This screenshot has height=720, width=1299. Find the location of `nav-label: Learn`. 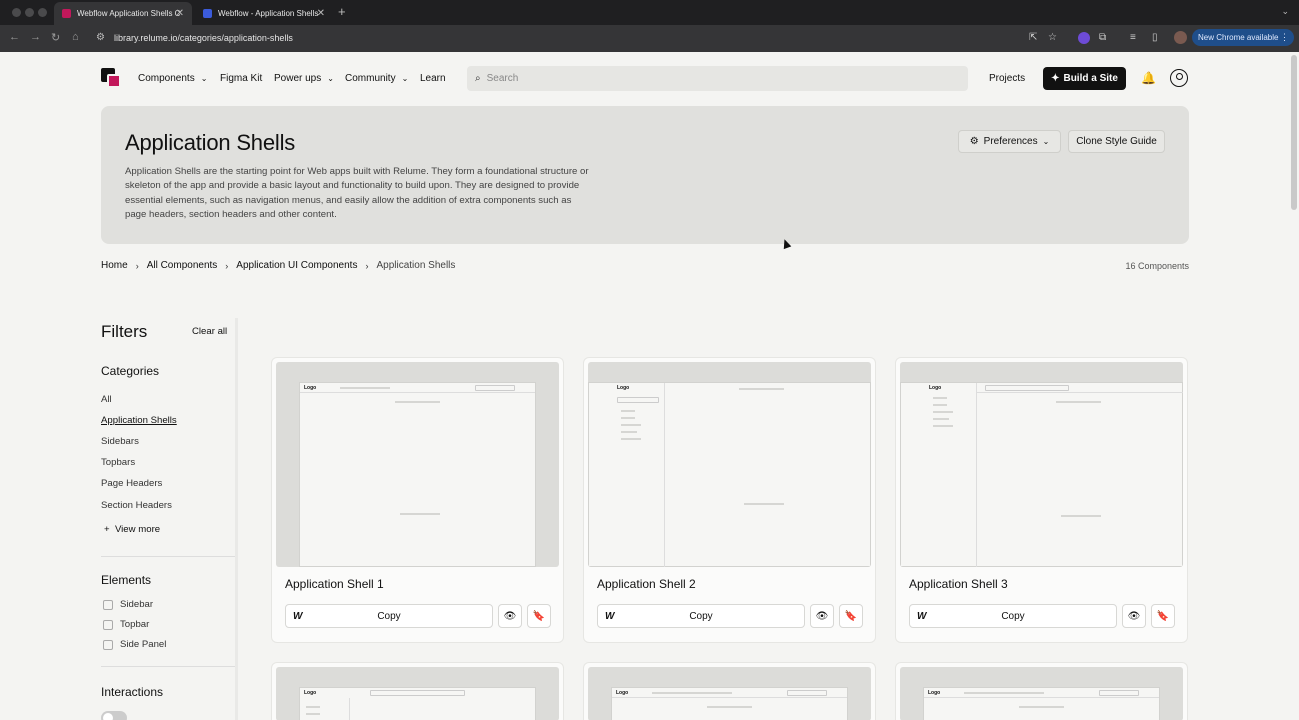

nav-label: Learn is located at coordinates (433, 78).